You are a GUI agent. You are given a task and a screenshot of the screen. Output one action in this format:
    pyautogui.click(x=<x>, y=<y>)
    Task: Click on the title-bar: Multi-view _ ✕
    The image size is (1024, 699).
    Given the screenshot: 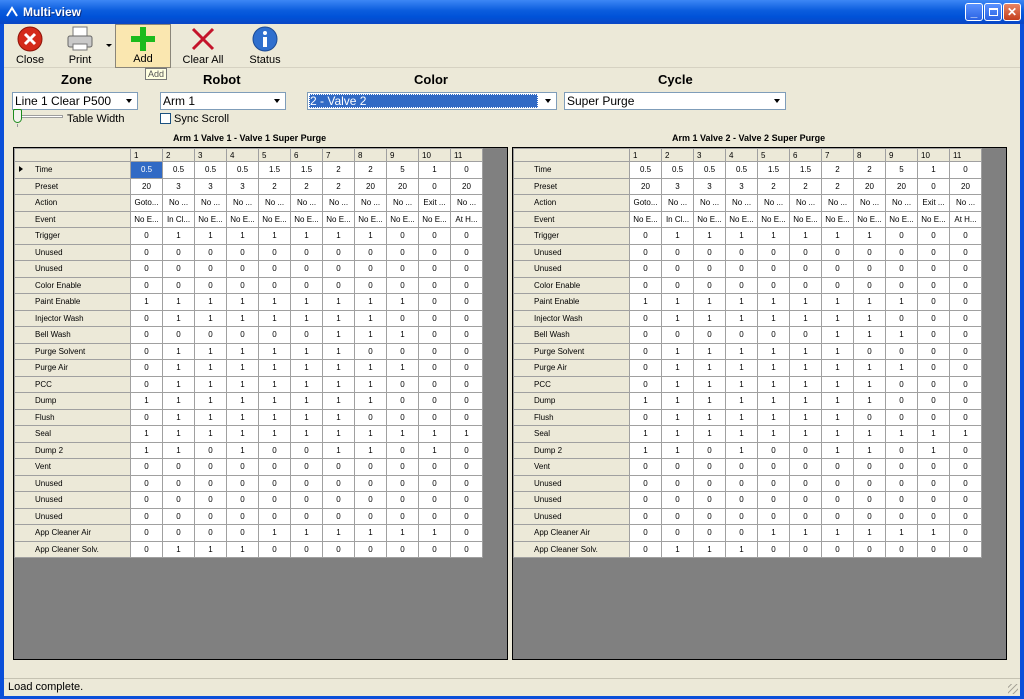 What is the action you would take?
    pyautogui.click(x=512, y=12)
    